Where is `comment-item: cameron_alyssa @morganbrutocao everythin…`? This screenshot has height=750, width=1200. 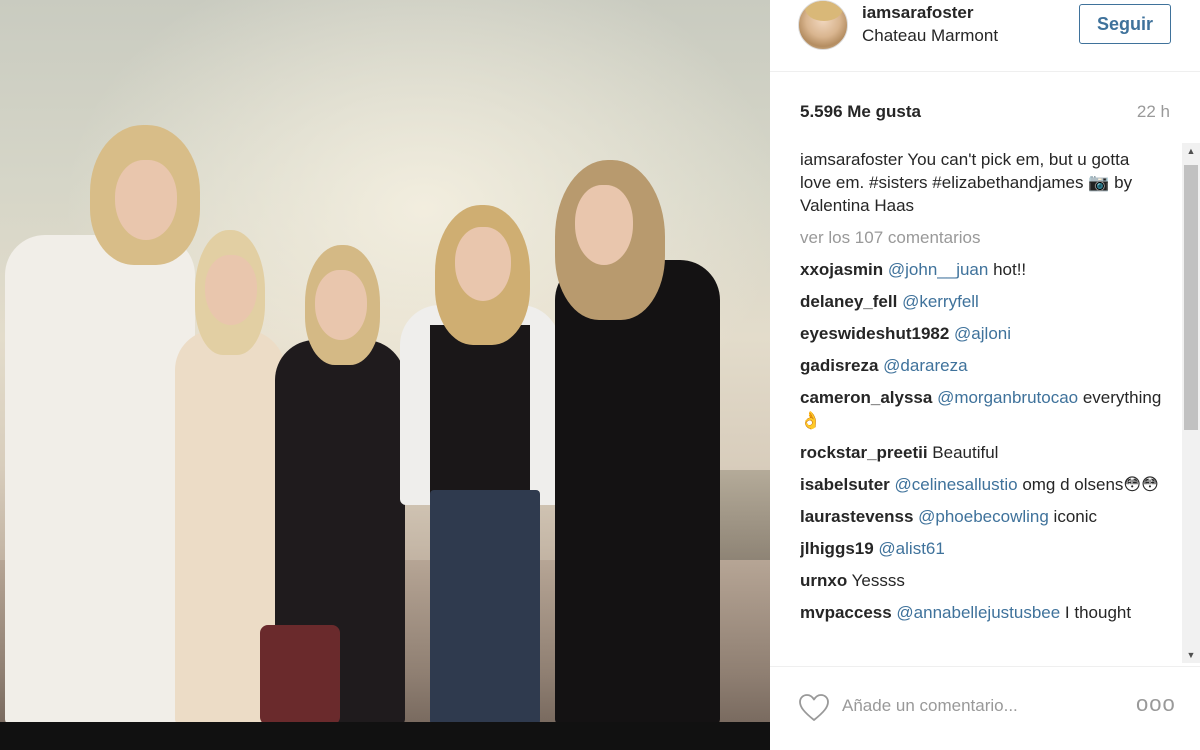
comment-item: cameron_alyssa @morganbrutocao everythin… is located at coordinates (982, 409).